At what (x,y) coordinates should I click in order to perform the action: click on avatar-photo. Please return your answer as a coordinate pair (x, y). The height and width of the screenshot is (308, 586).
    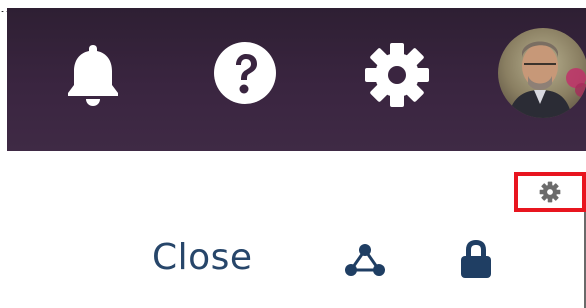
    Looking at the image, I should click on (542, 73).